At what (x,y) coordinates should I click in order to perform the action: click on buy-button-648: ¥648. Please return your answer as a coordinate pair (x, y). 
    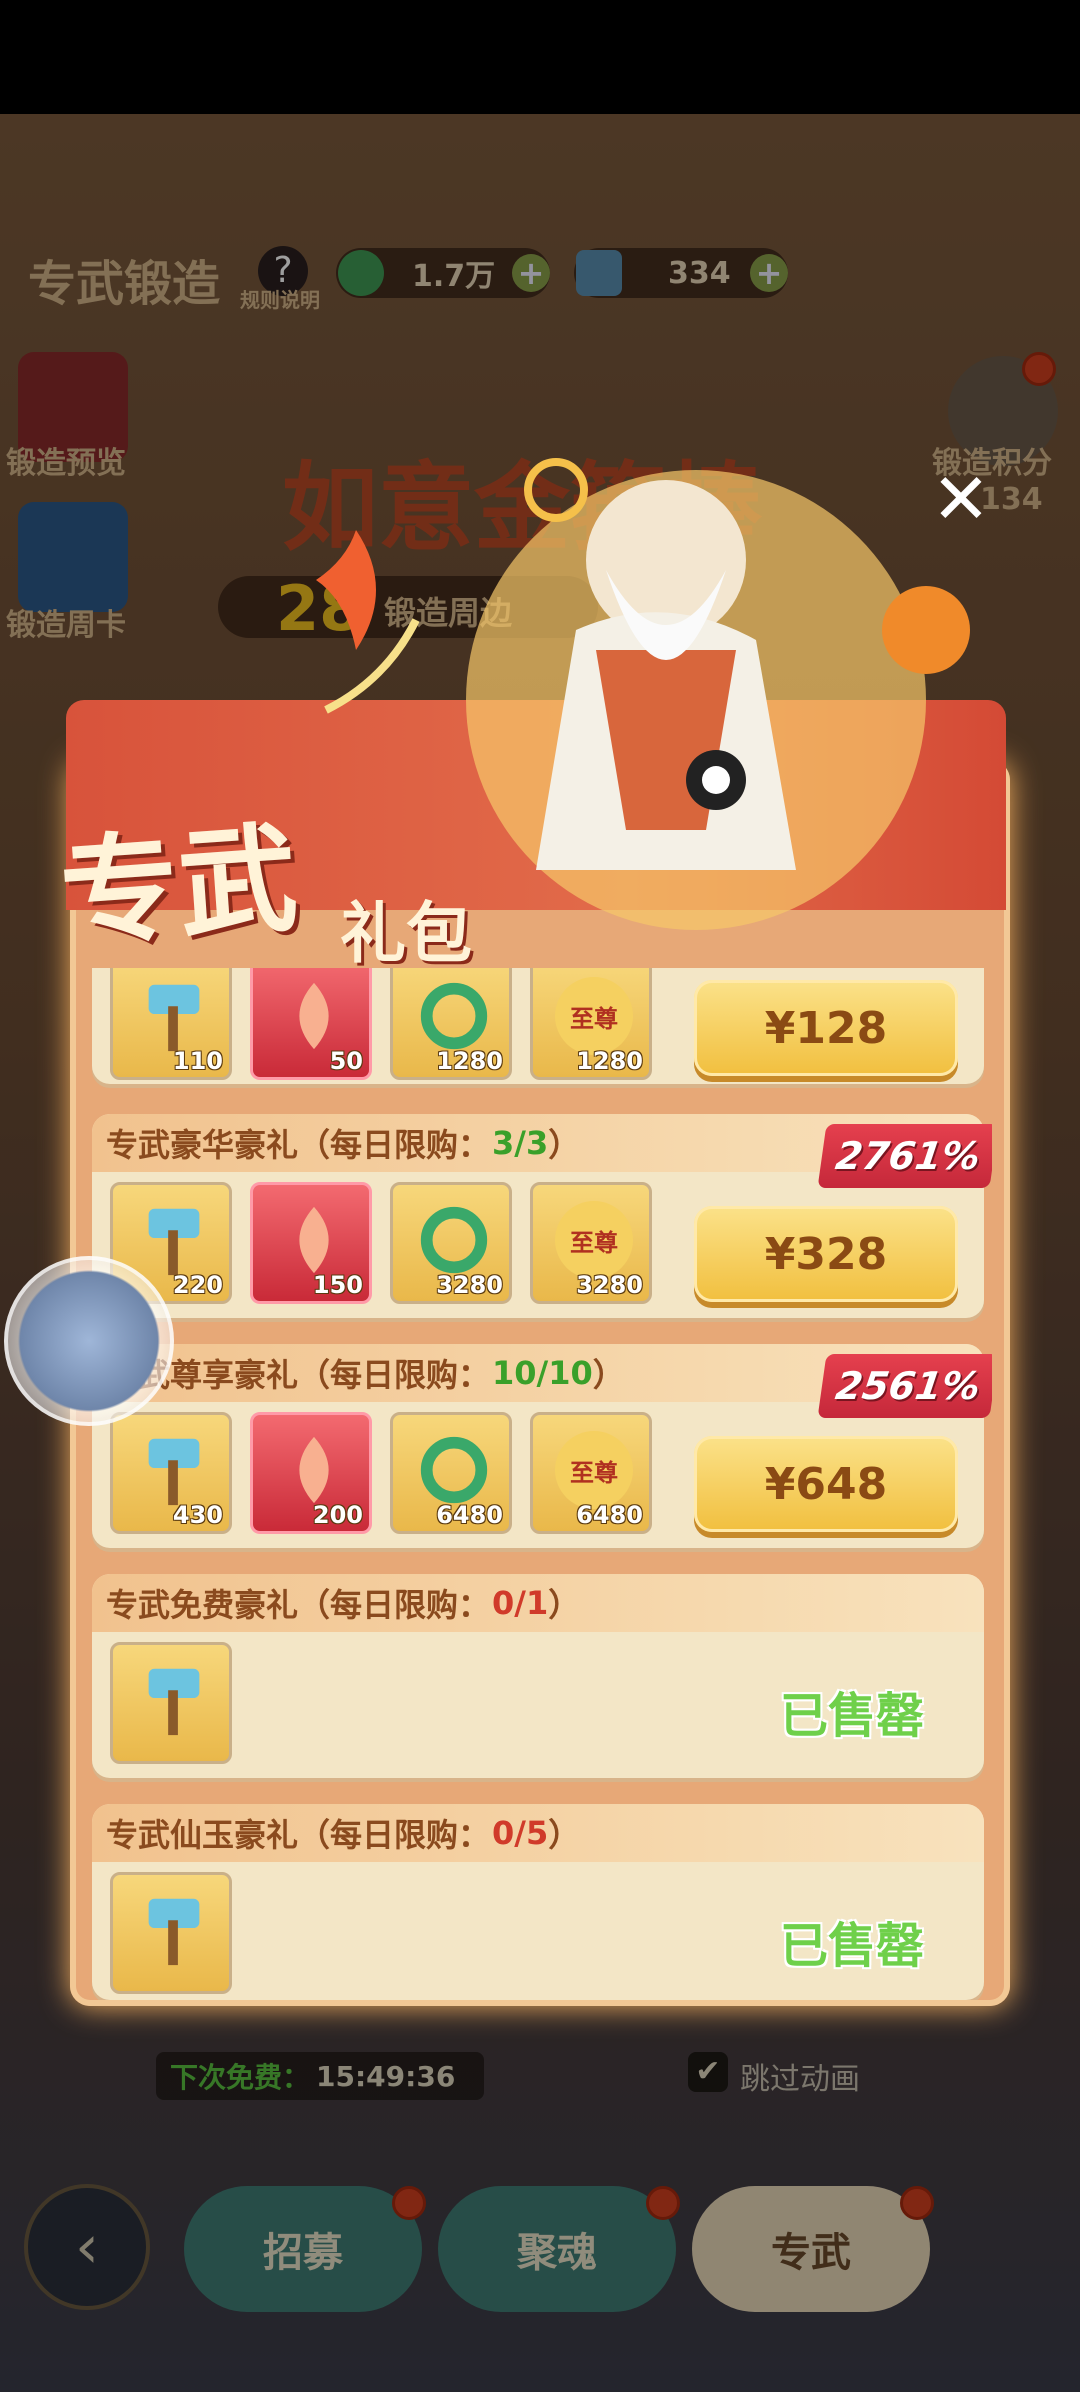
    Looking at the image, I should click on (826, 1484).